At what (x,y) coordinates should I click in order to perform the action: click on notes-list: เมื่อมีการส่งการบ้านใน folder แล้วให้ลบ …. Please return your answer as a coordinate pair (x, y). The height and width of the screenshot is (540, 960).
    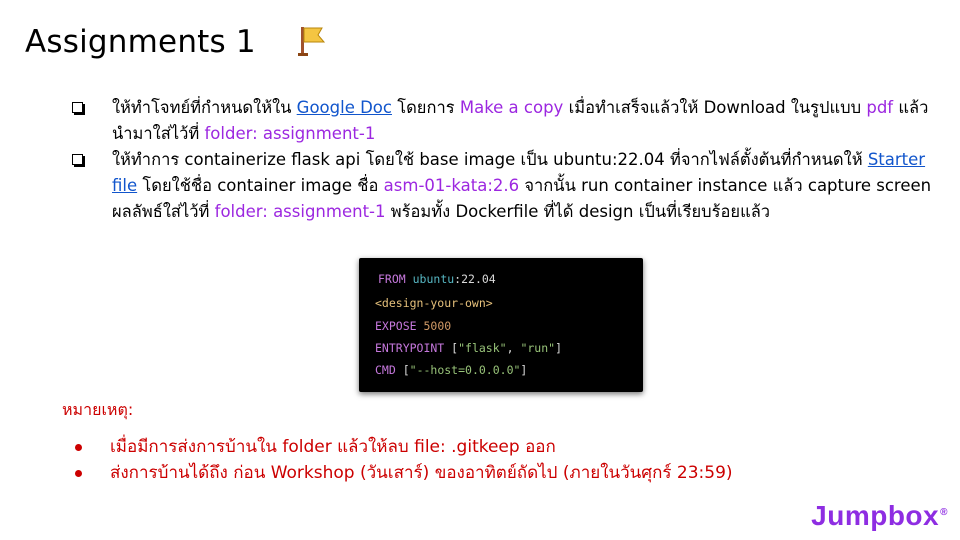
    Looking at the image, I should click on (500, 460).